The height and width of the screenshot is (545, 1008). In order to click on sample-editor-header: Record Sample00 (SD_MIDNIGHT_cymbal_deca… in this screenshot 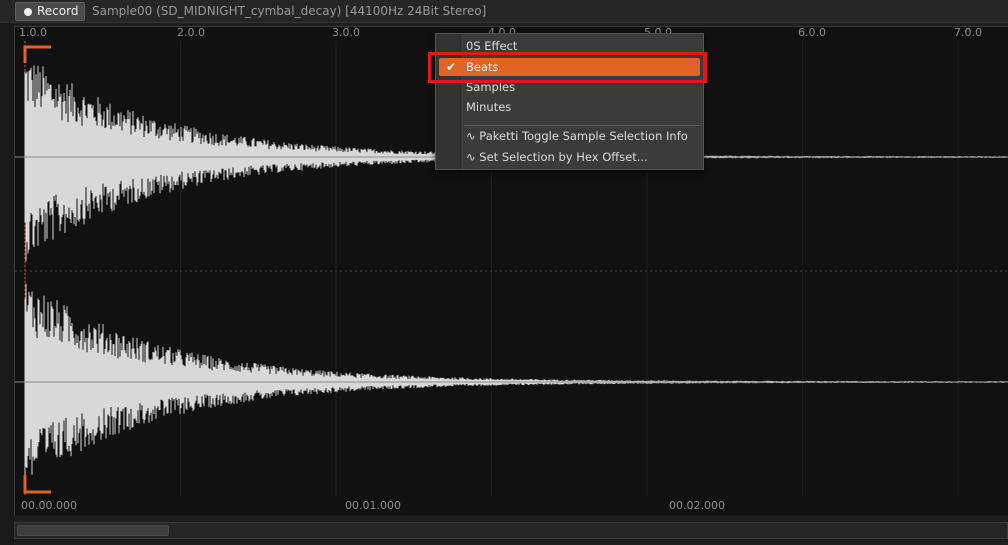, I will do `click(504, 11)`.